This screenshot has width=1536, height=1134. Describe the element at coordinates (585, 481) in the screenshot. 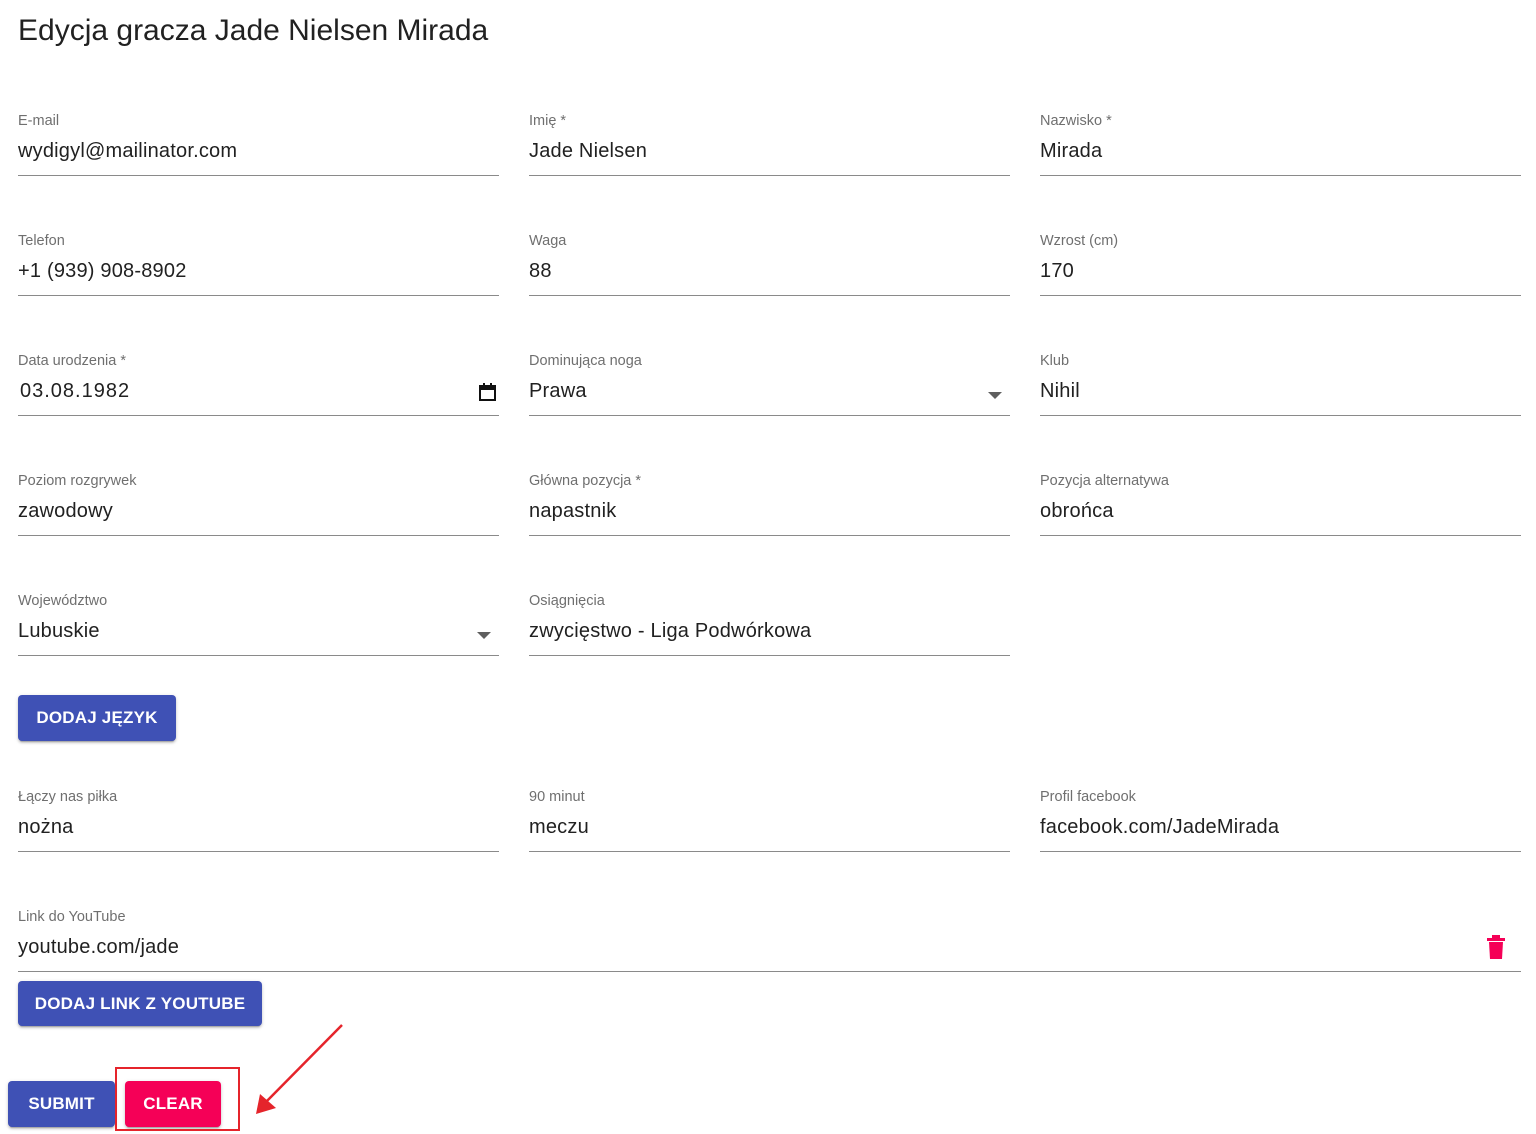

I see `main-position-label: Główna pozycja *` at that location.